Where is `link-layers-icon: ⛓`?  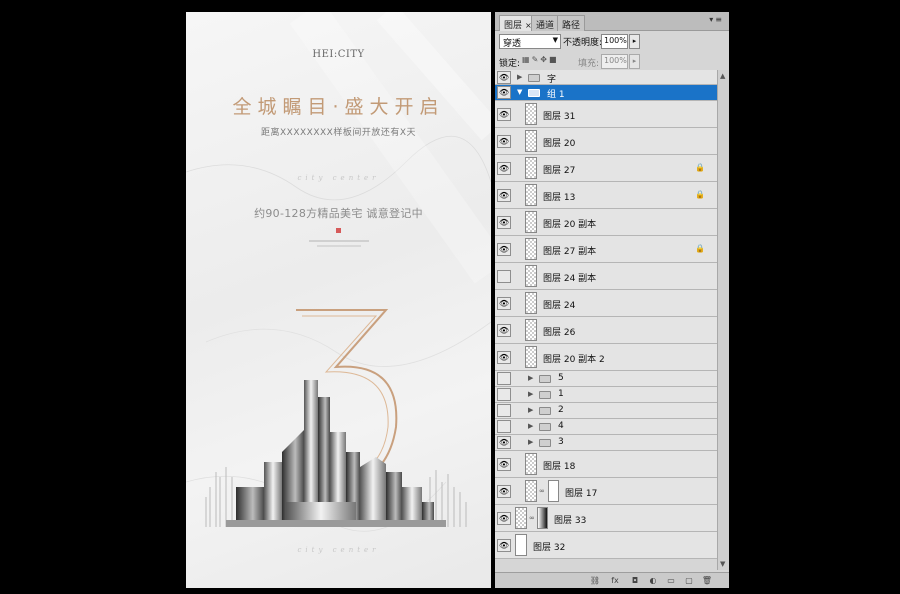 link-layers-icon: ⛓ is located at coordinates (595, 581).